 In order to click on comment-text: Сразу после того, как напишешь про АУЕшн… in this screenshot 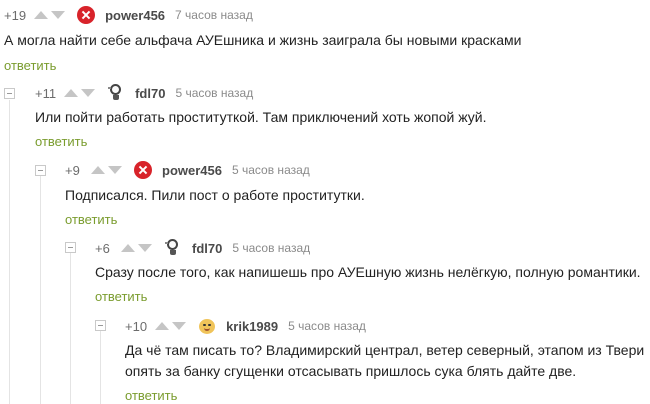, I will do `click(368, 272)`.